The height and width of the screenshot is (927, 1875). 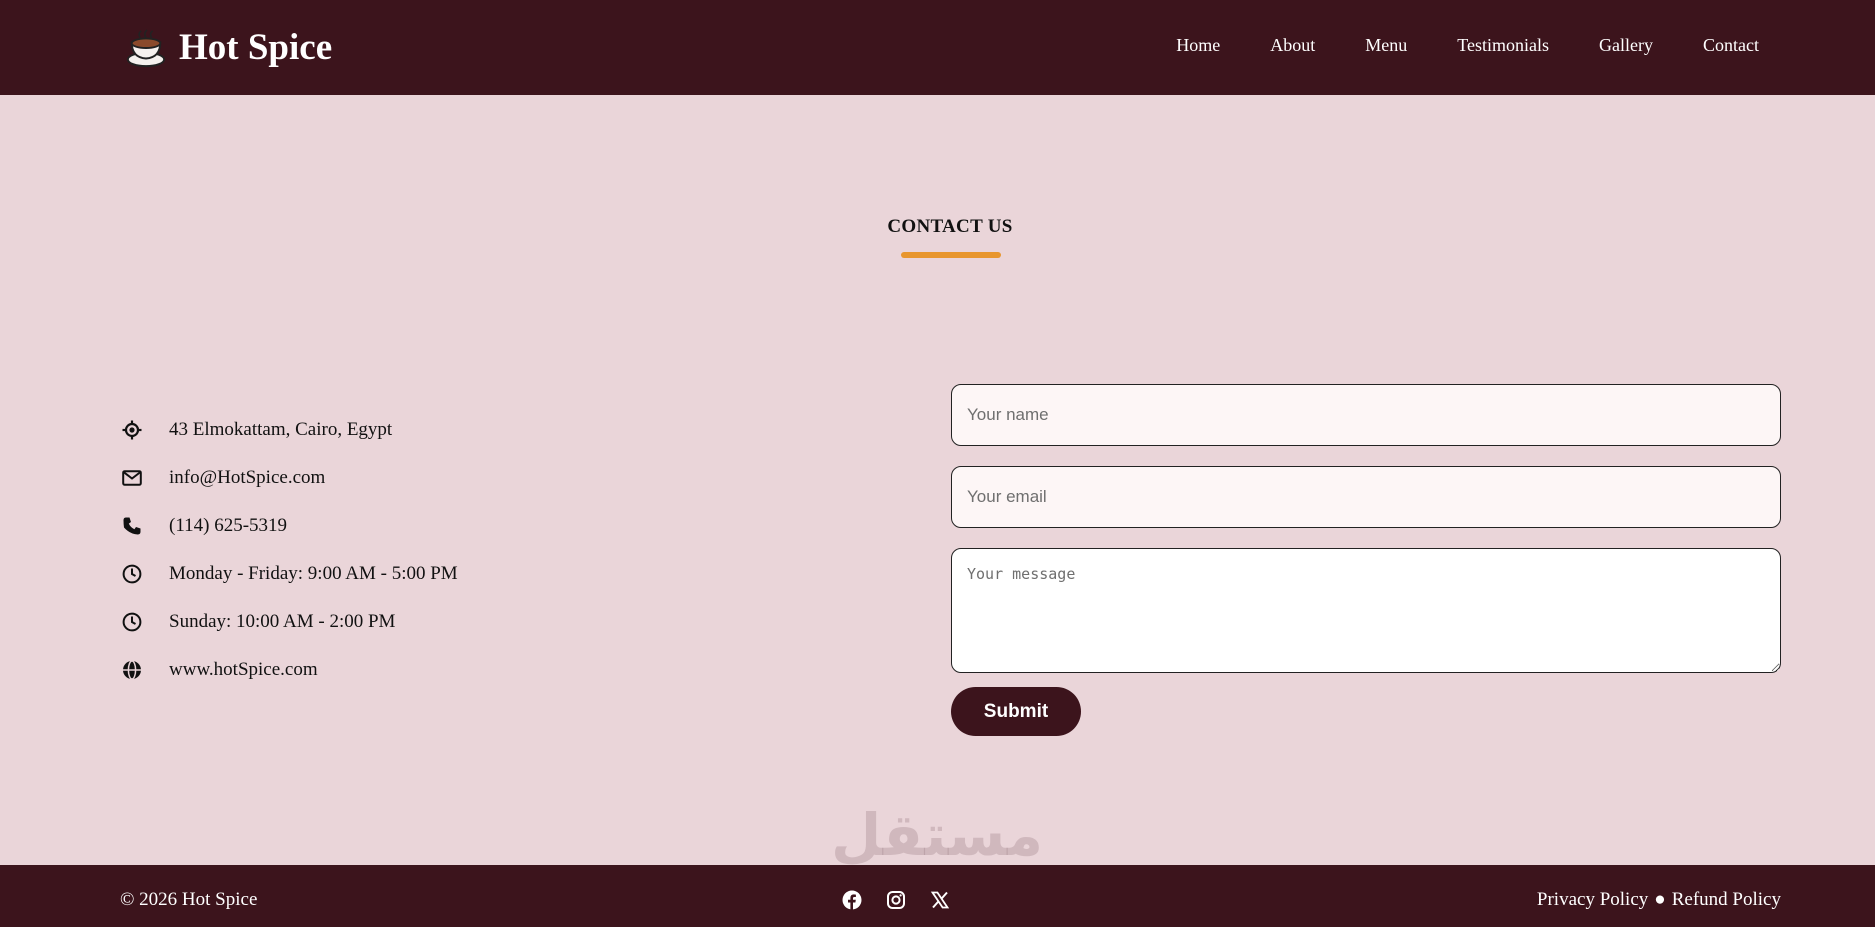 I want to click on brand: Hot Spice, so click(x=228, y=48).